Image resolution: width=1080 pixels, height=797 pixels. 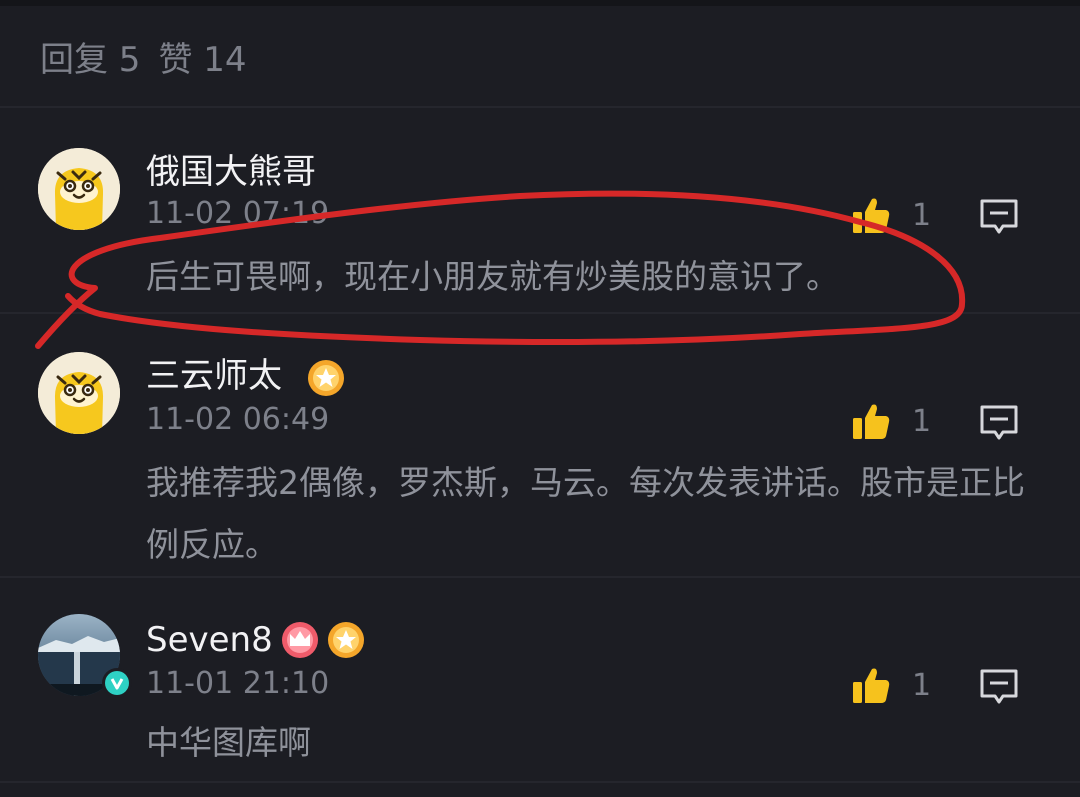 What do you see at coordinates (209, 640) in the screenshot?
I see `comment-username: Seven8` at bounding box center [209, 640].